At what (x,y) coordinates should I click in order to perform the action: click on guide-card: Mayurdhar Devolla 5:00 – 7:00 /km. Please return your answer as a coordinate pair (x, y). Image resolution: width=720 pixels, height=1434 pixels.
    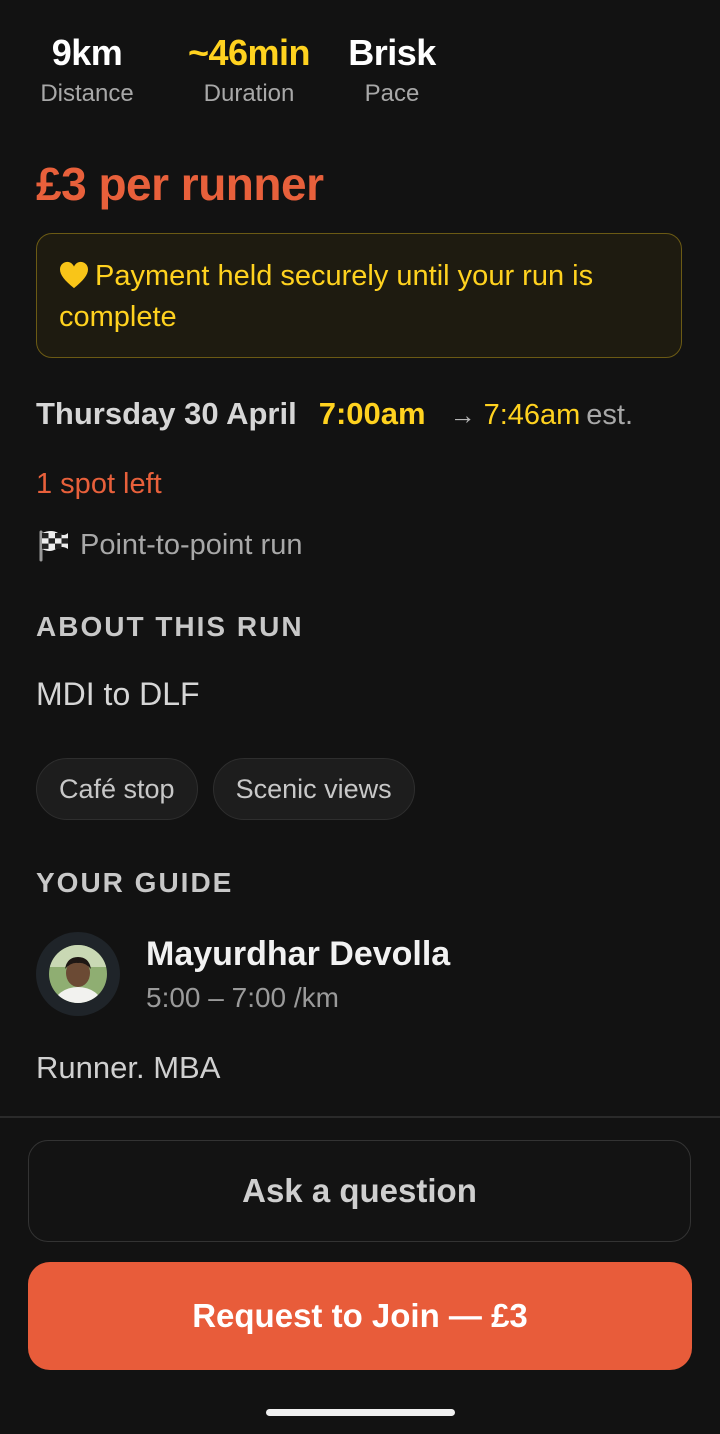
    Looking at the image, I should click on (243, 974).